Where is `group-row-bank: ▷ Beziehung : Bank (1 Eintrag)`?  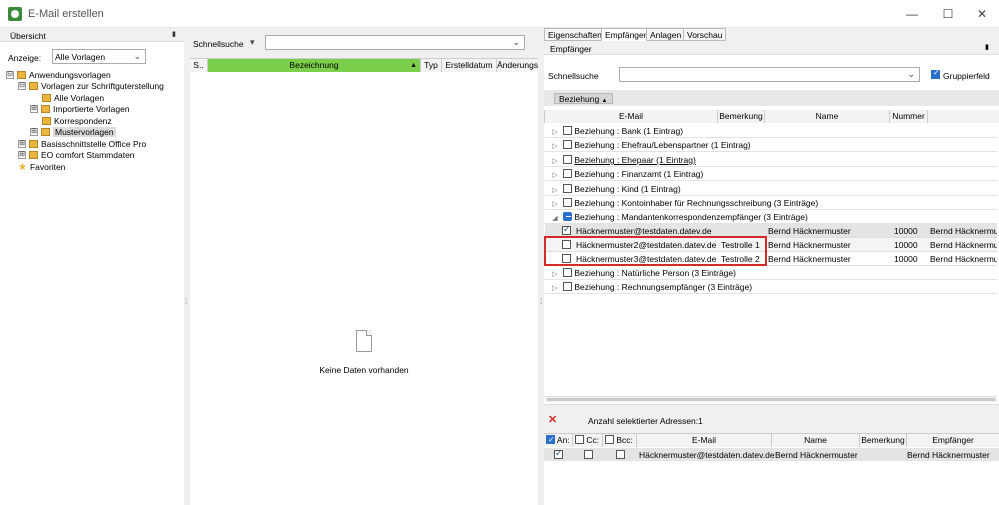
group-row-bank: ▷ Beziehung : Bank (1 Eintrag) is located at coordinates (771, 131).